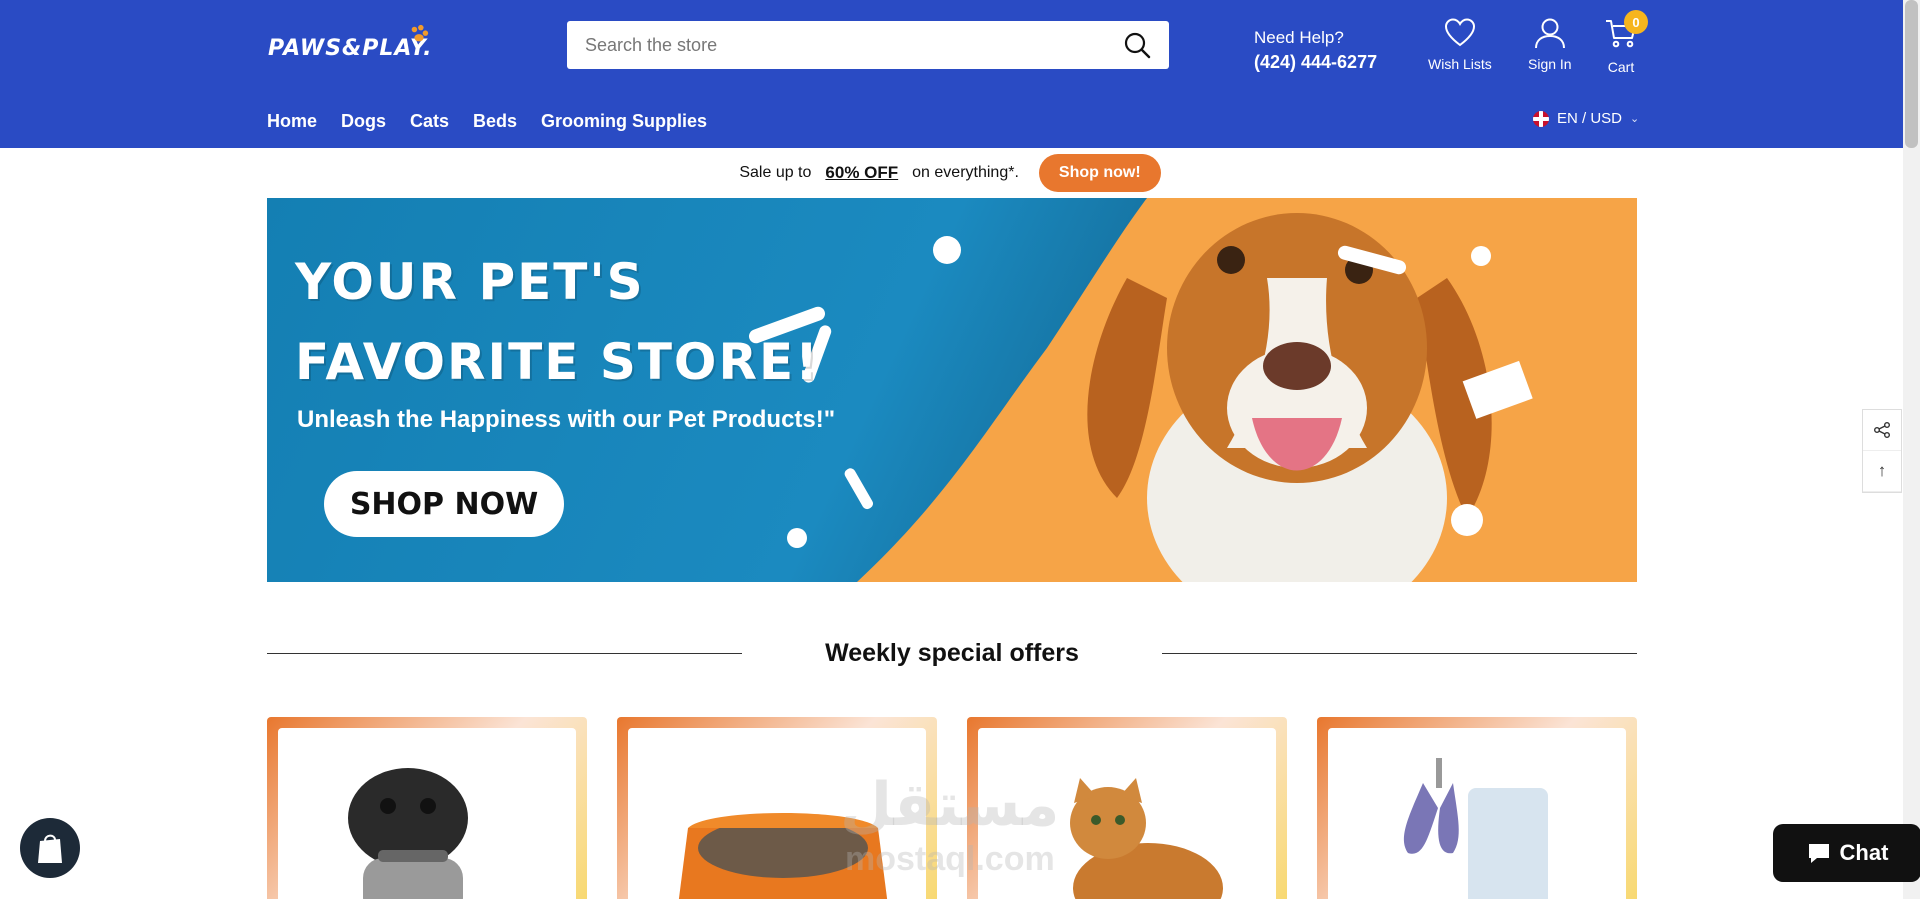  Describe the element at coordinates (1818, 853) in the screenshot. I see `chat-bubble-icon` at that location.